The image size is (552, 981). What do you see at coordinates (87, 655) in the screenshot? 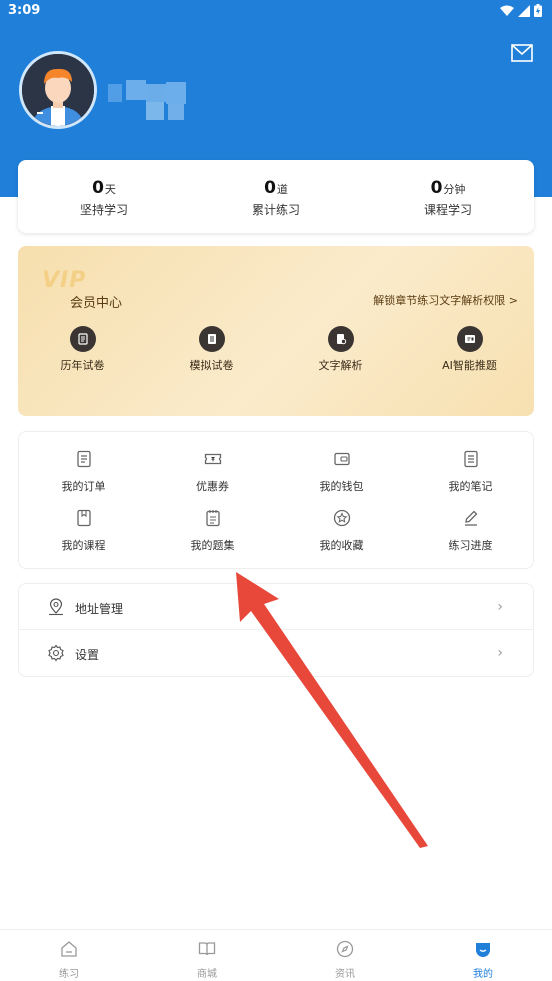
I see `menu-item-label: 设置` at bounding box center [87, 655].